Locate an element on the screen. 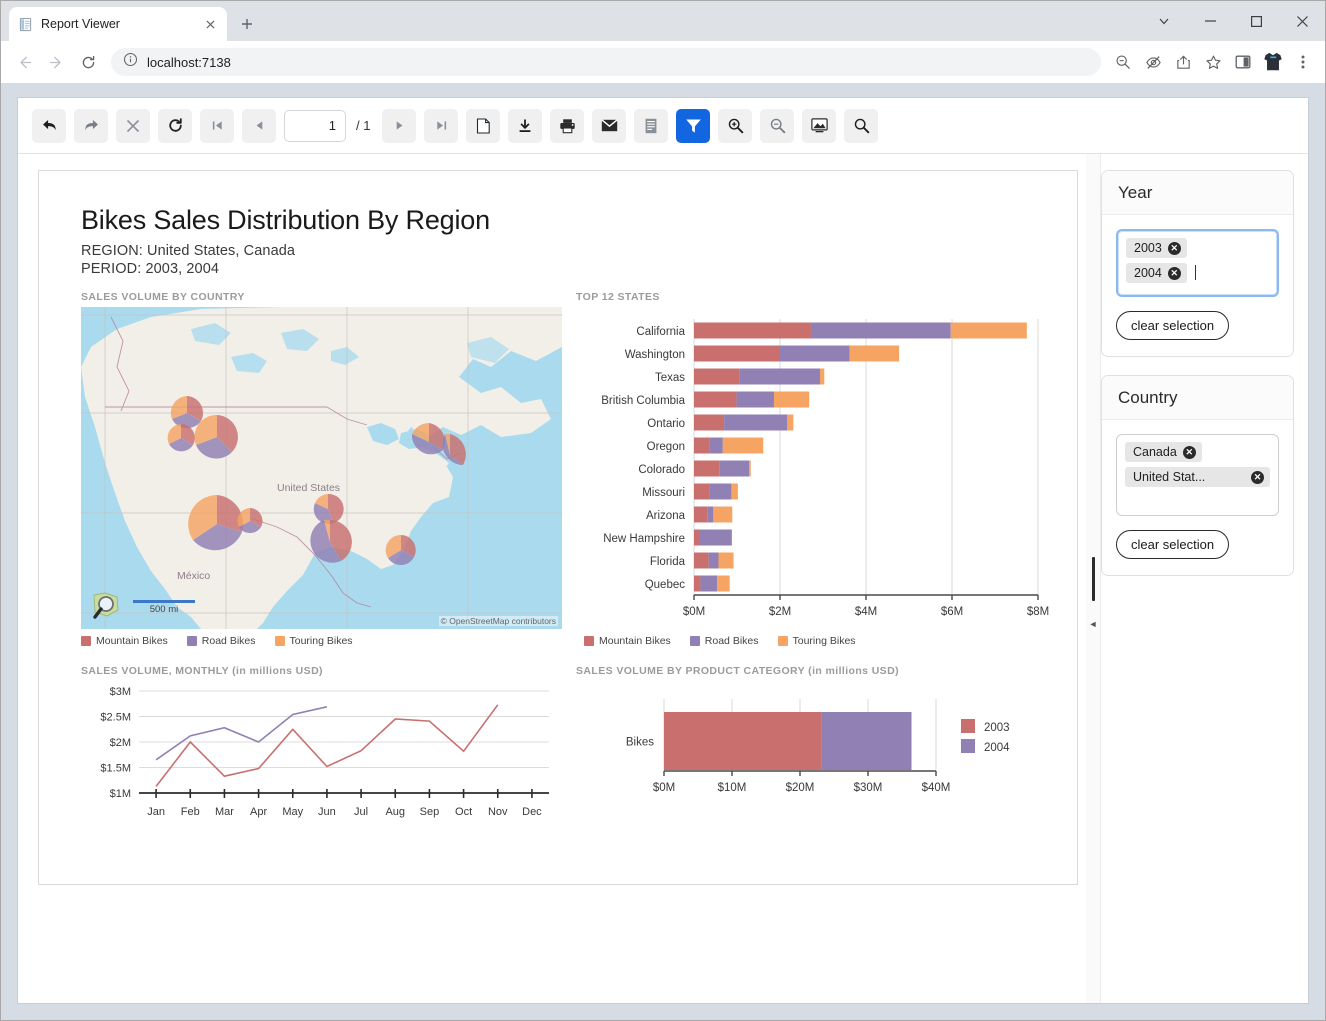 This screenshot has height=1021, width=1326. svg-text: Bikes is located at coordinates (640, 743).